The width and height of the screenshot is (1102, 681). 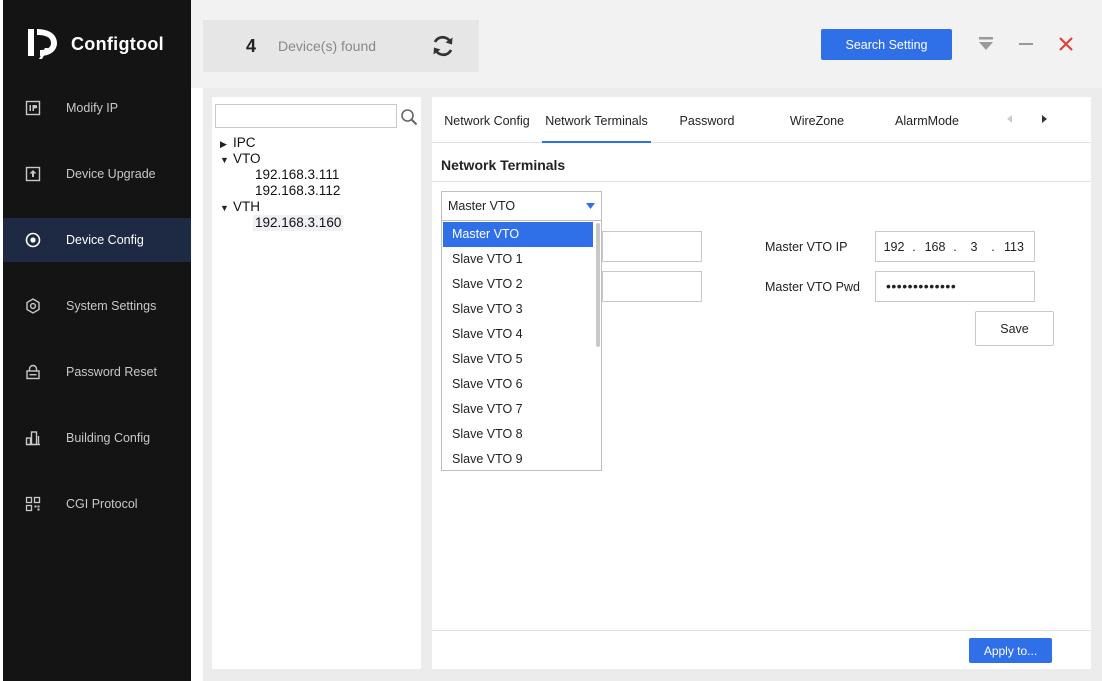 What do you see at coordinates (521, 206) in the screenshot?
I see `vto-type-select: Master VTO` at bounding box center [521, 206].